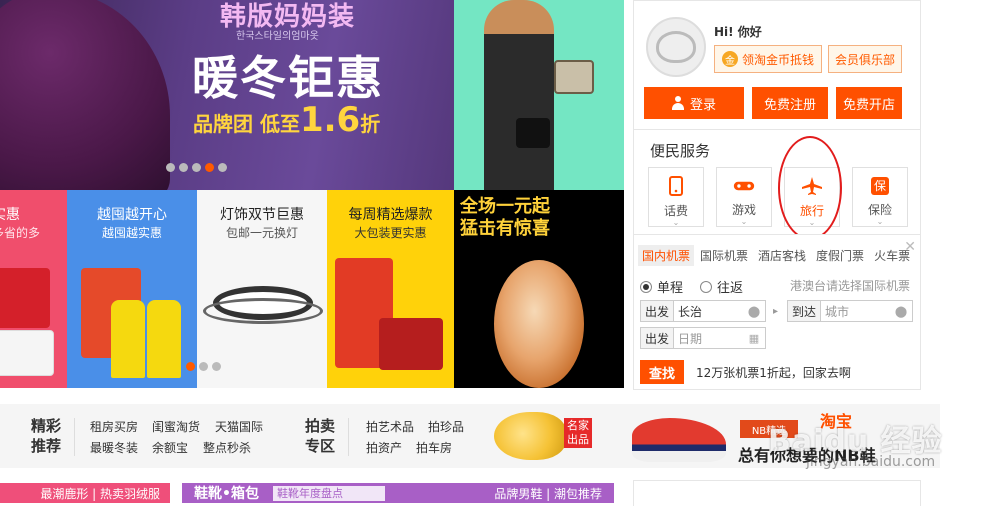  I want to click on section-links: 品牌男鞋 | 潮包推荐, so click(548, 493).